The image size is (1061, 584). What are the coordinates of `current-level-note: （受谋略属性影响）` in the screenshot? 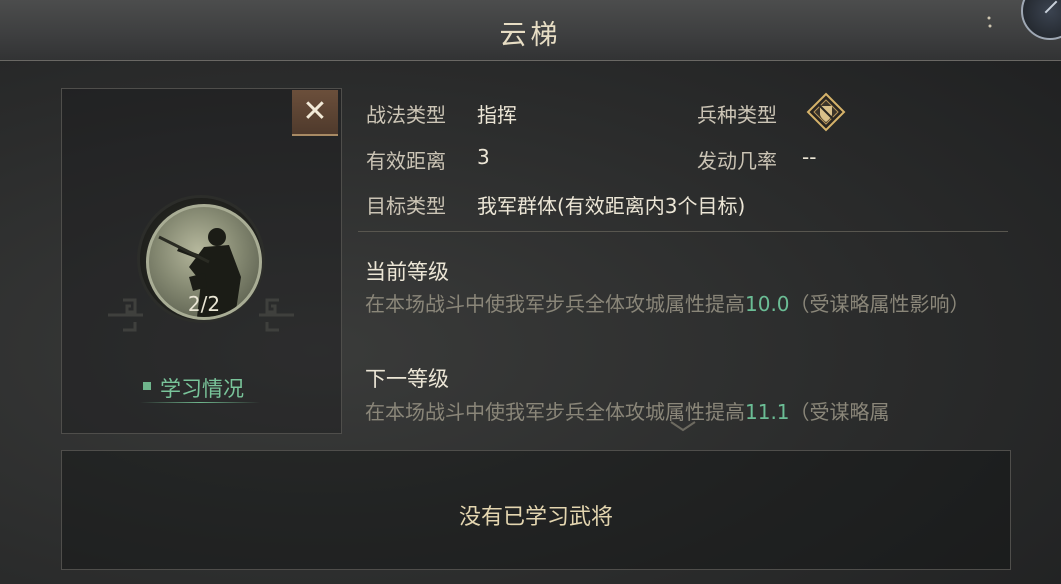 It's located at (879, 304).